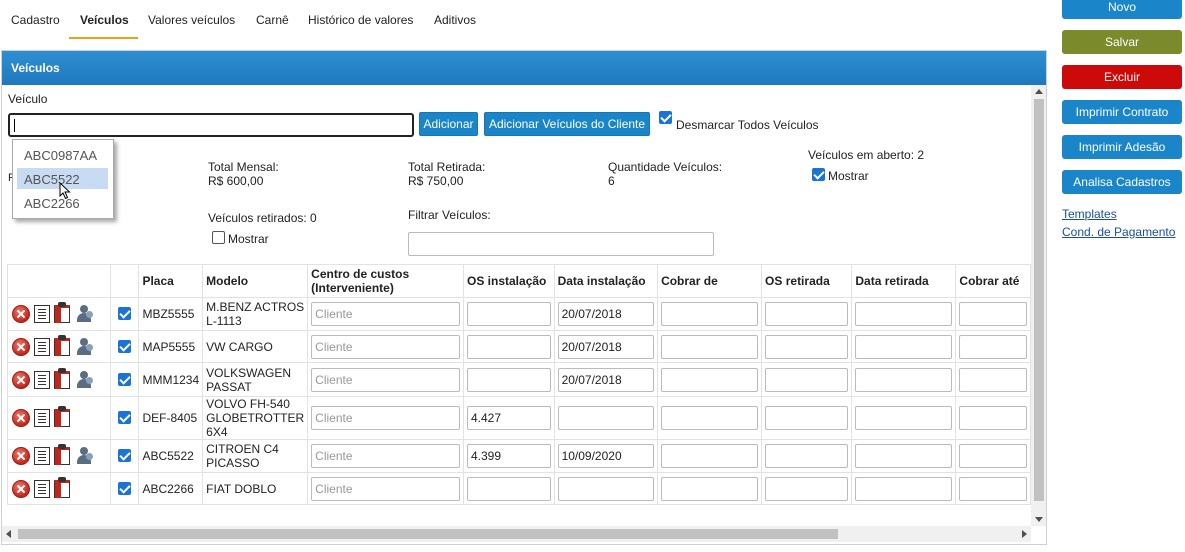 This screenshot has width=1185, height=552. What do you see at coordinates (448, 124) in the screenshot?
I see `adicionar-button: Adicionar` at bounding box center [448, 124].